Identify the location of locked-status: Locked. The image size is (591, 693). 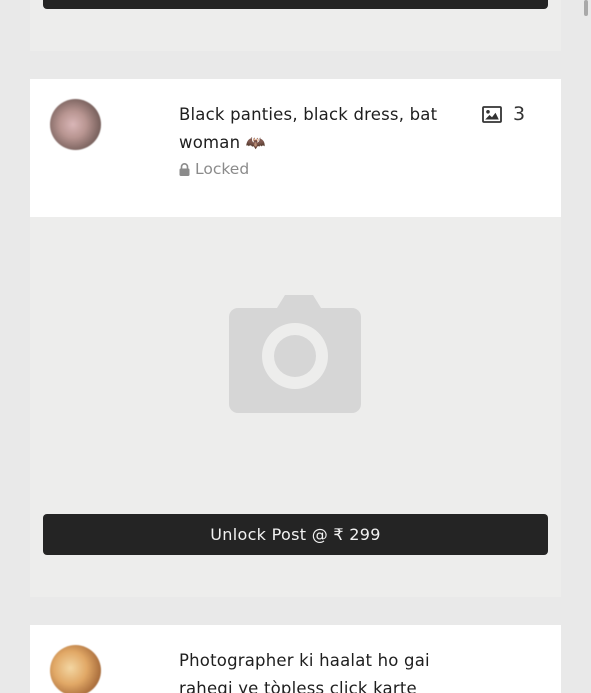
(214, 169).